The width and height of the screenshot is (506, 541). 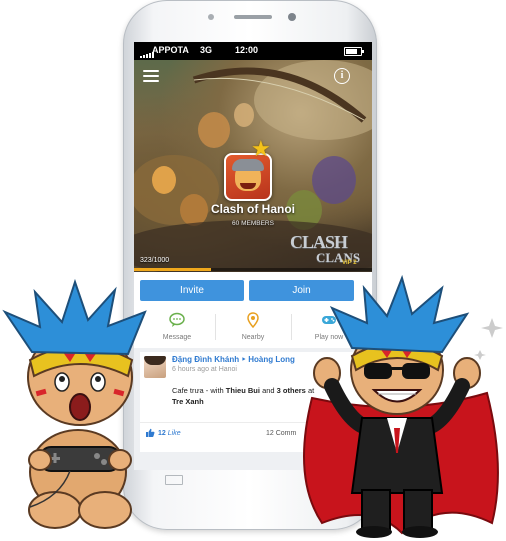 What do you see at coordinates (342, 76) in the screenshot?
I see `info-icon: i` at bounding box center [342, 76].